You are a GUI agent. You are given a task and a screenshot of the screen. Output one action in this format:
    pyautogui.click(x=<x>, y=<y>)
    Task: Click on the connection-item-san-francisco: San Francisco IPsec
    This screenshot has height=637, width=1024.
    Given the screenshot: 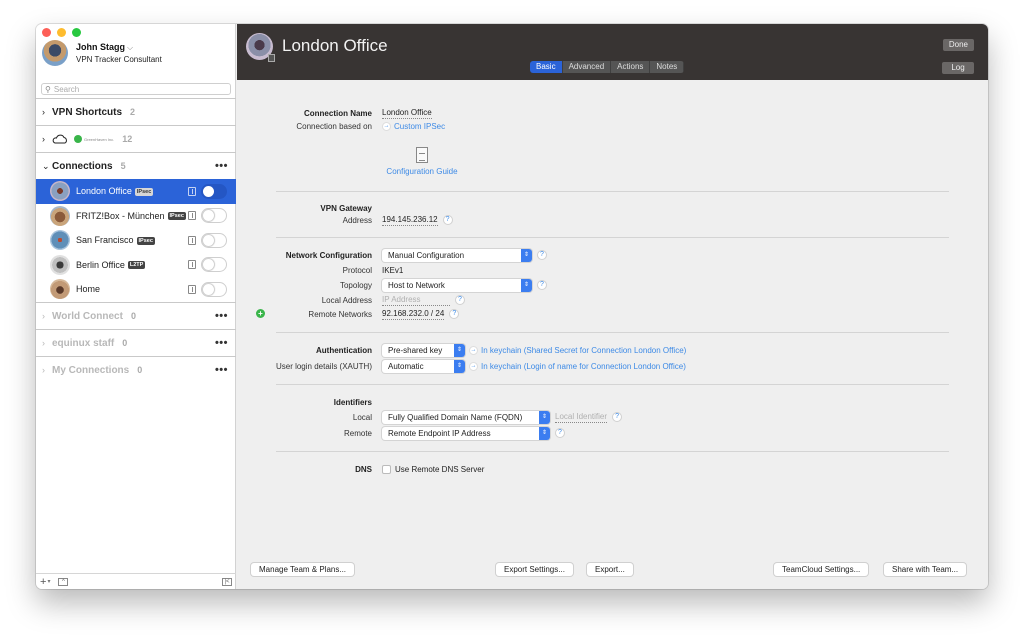 What is the action you would take?
    pyautogui.click(x=136, y=240)
    